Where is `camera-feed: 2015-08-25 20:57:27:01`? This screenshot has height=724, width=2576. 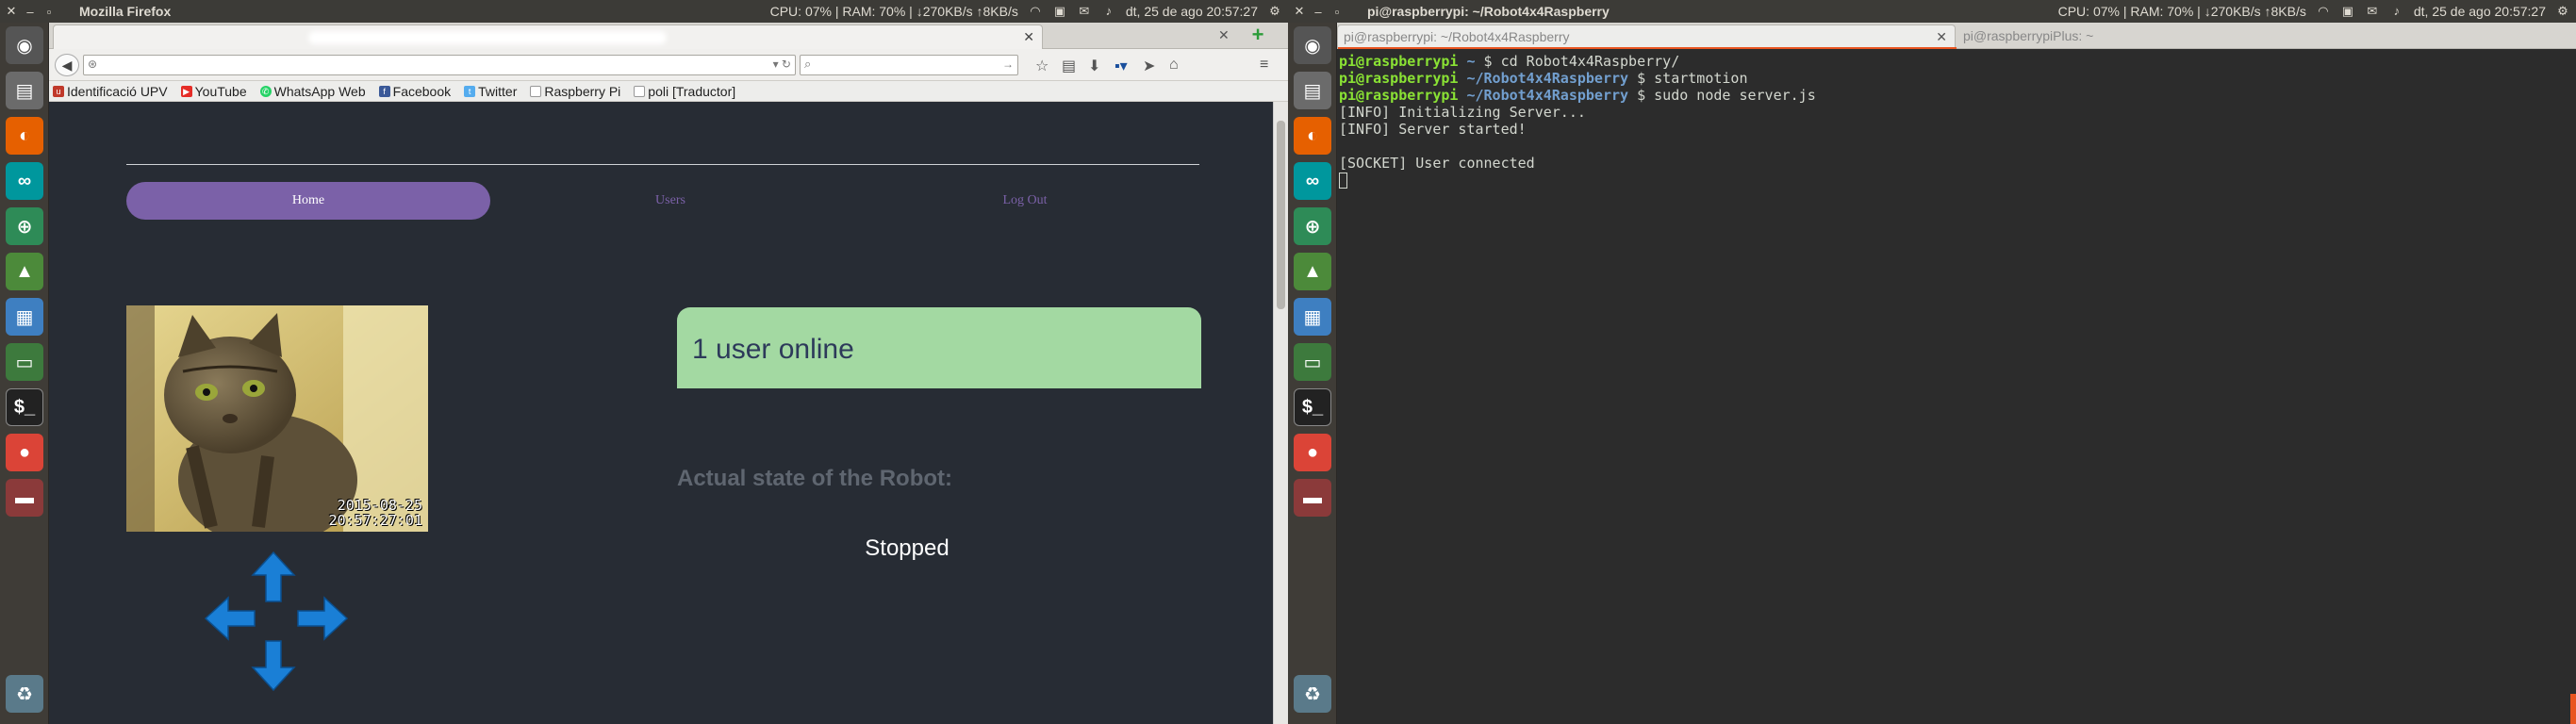
camera-feed: 2015-08-25 20:57:27:01 is located at coordinates (277, 418).